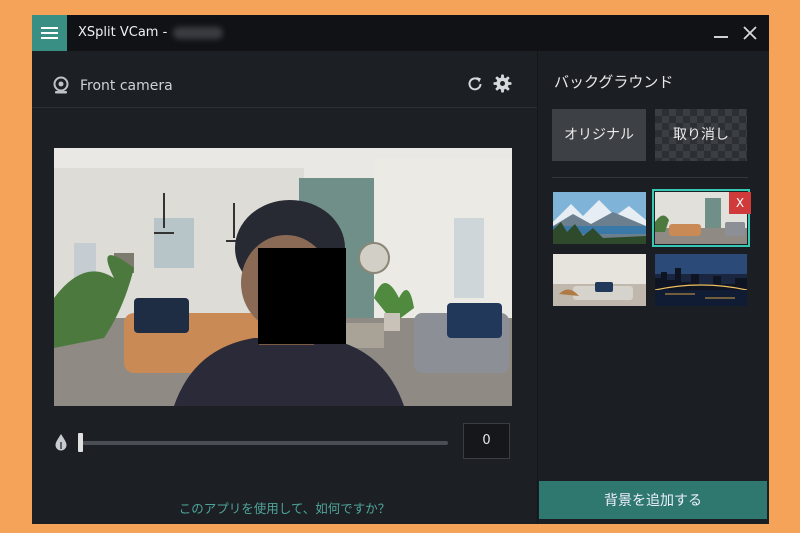 This screenshot has height=533, width=800. Describe the element at coordinates (650, 177) in the screenshot. I see `divider` at that location.